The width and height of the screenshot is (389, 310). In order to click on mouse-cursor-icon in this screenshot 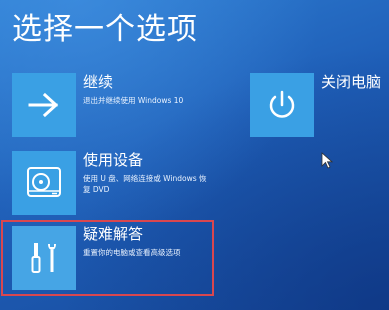, I will do `click(327, 160)`.